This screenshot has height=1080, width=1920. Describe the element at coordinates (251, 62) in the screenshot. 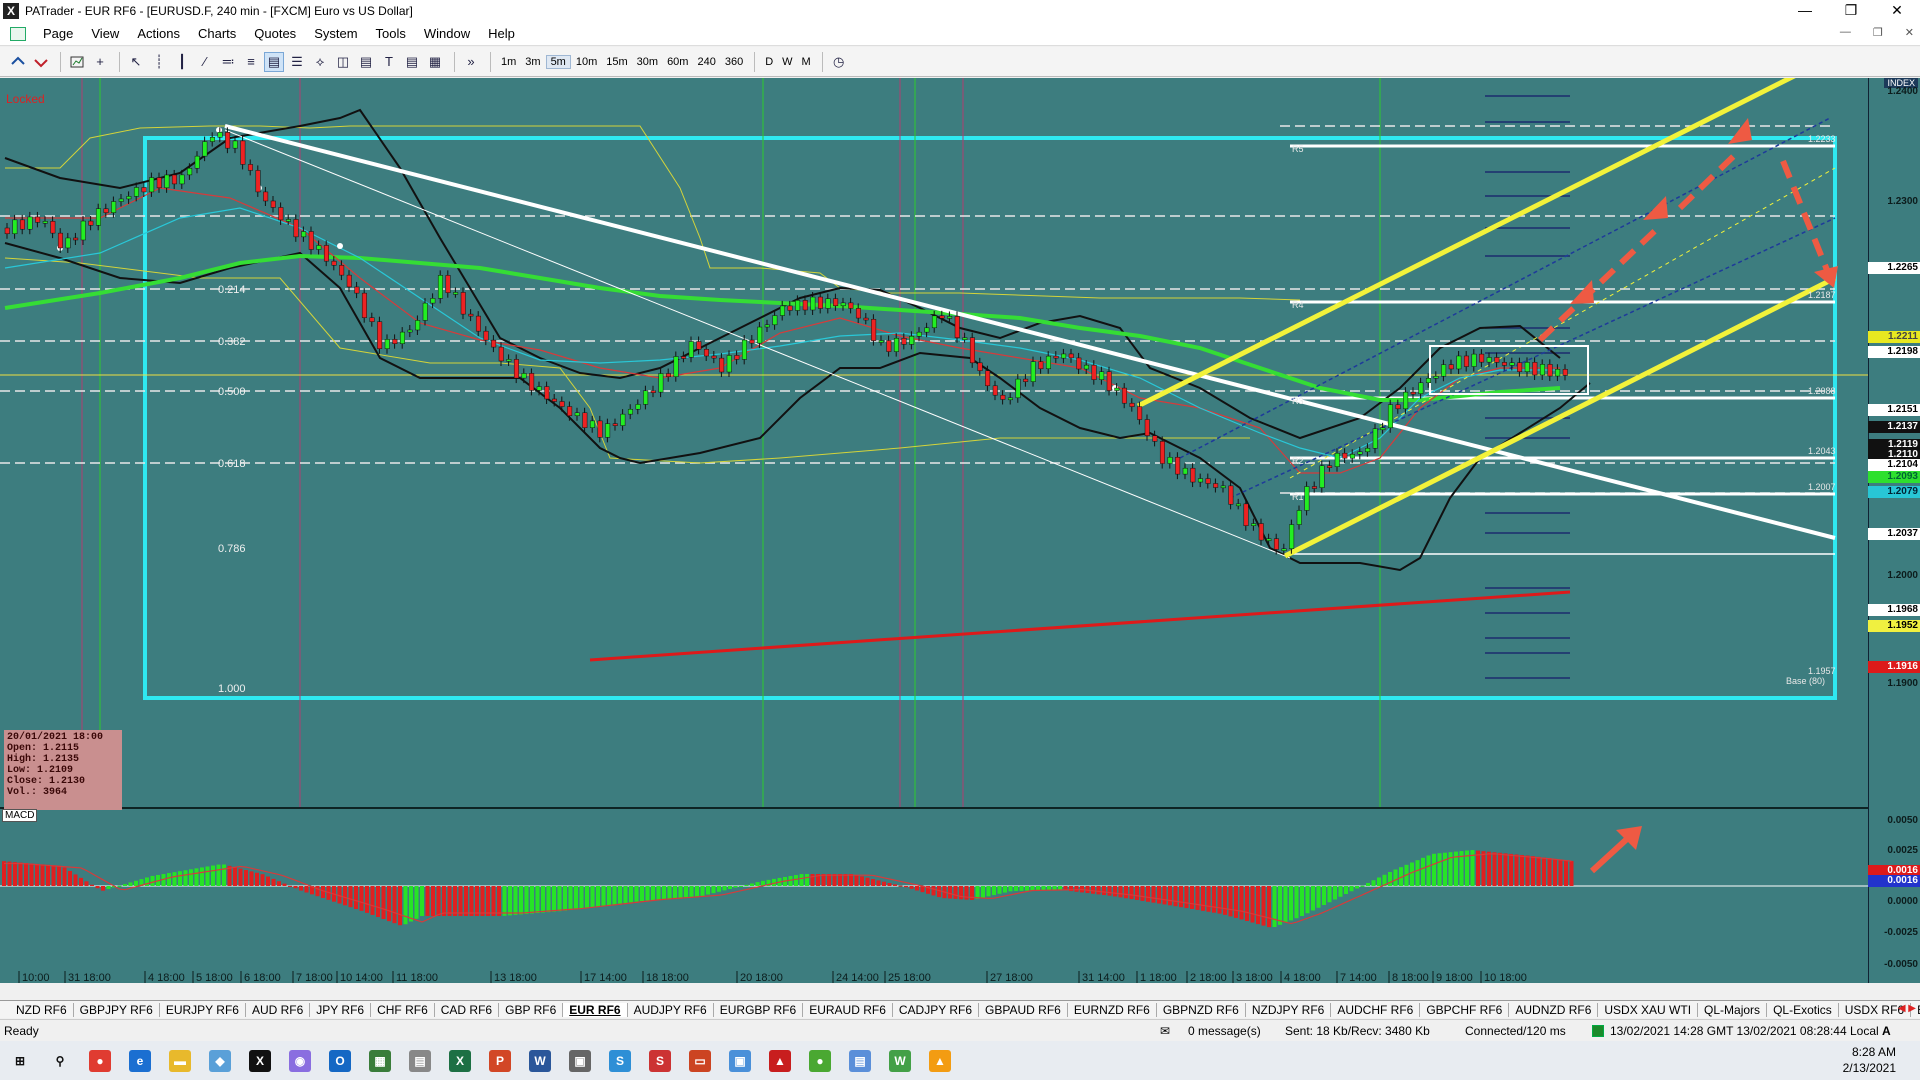

I see `fibonacci-icon: ≡` at that location.